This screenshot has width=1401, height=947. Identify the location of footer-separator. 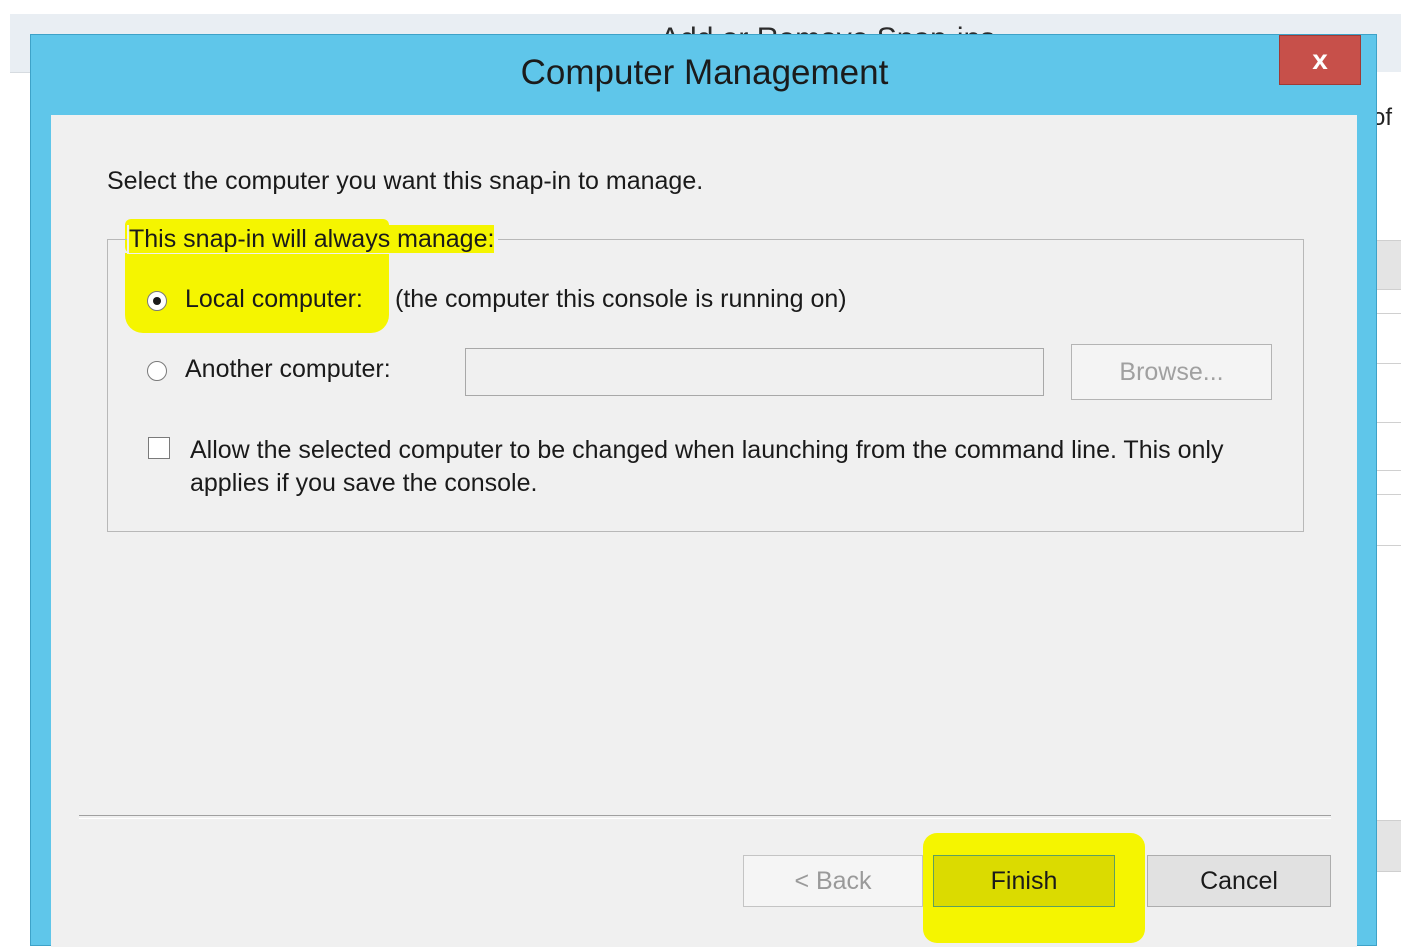
(705, 817).